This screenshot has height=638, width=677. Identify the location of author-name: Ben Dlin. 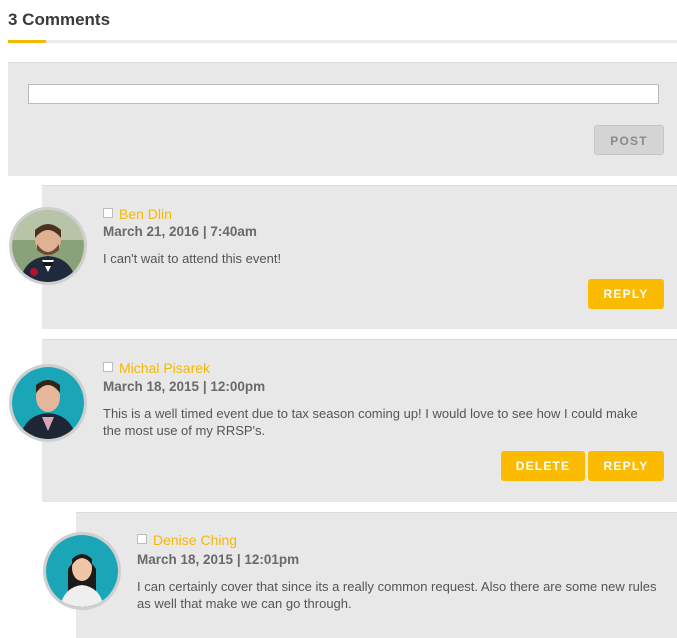
(145, 214).